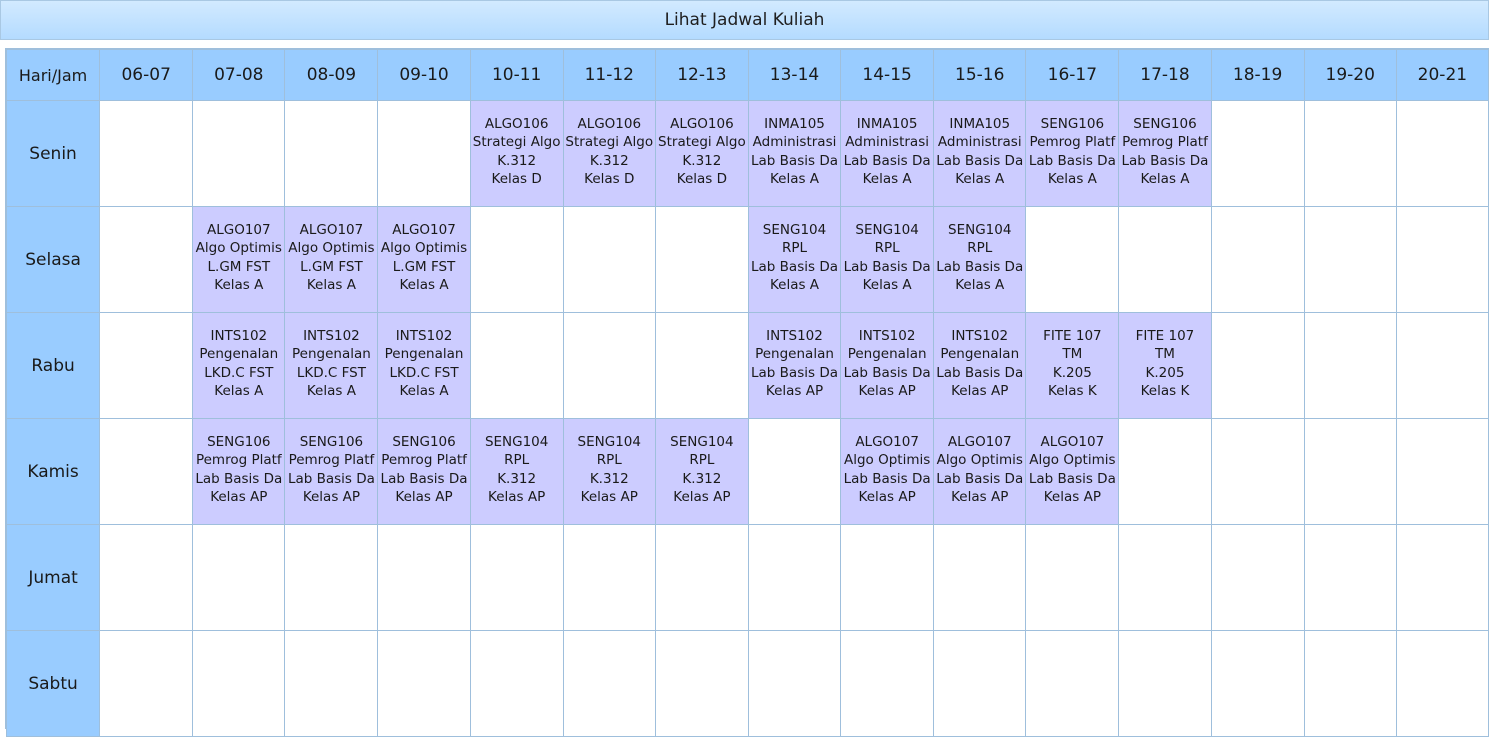 Image resolution: width=1489 pixels, height=737 pixels. Describe the element at coordinates (609, 123) in the screenshot. I see `course-code: ALGO106` at that location.